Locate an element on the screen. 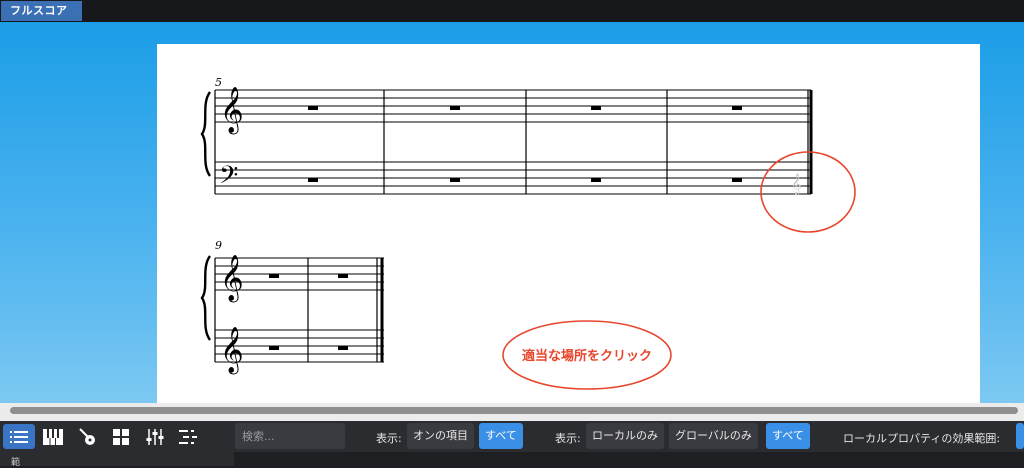 This screenshot has height=468, width=1024. global-only-button: グローバルのみ is located at coordinates (713, 436).